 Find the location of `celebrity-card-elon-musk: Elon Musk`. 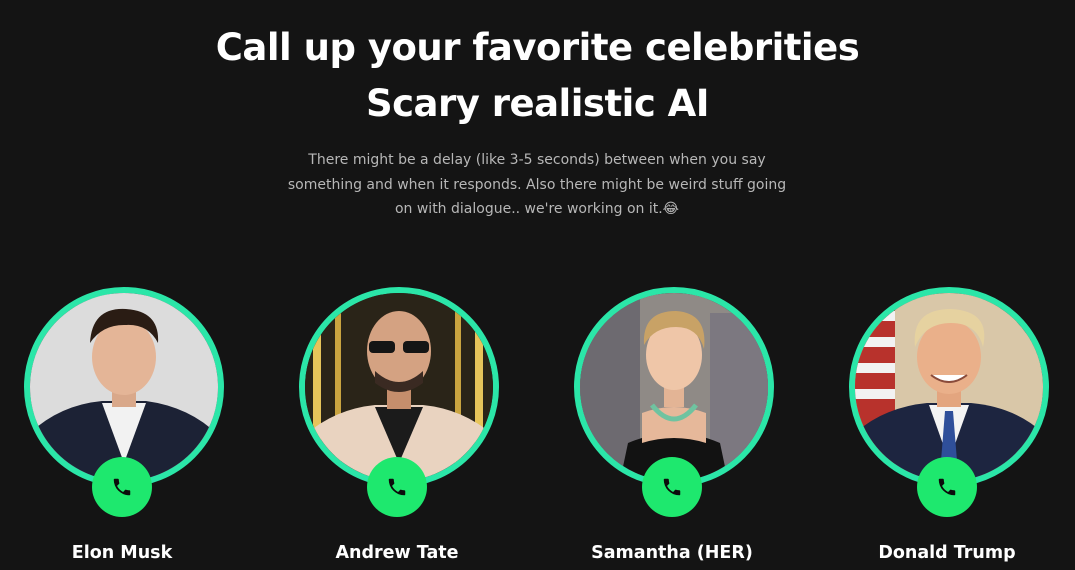

celebrity-card-elon-musk: Elon Musk is located at coordinates (122, 428).